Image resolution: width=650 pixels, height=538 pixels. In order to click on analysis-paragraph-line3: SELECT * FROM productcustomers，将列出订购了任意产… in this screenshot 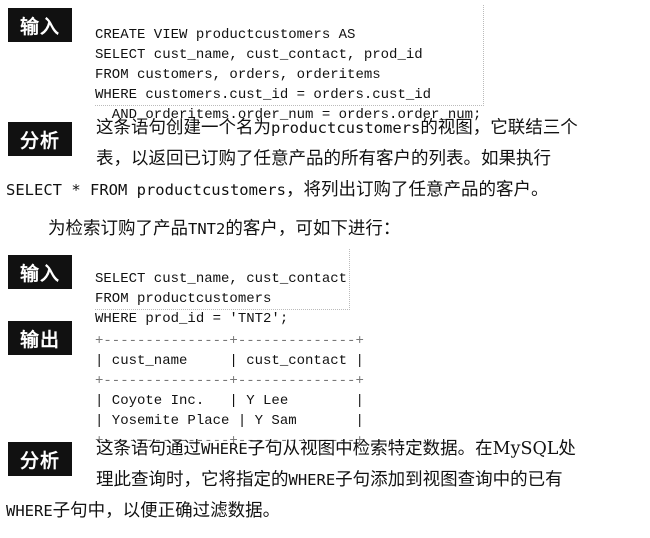, I will do `click(326, 190)`.